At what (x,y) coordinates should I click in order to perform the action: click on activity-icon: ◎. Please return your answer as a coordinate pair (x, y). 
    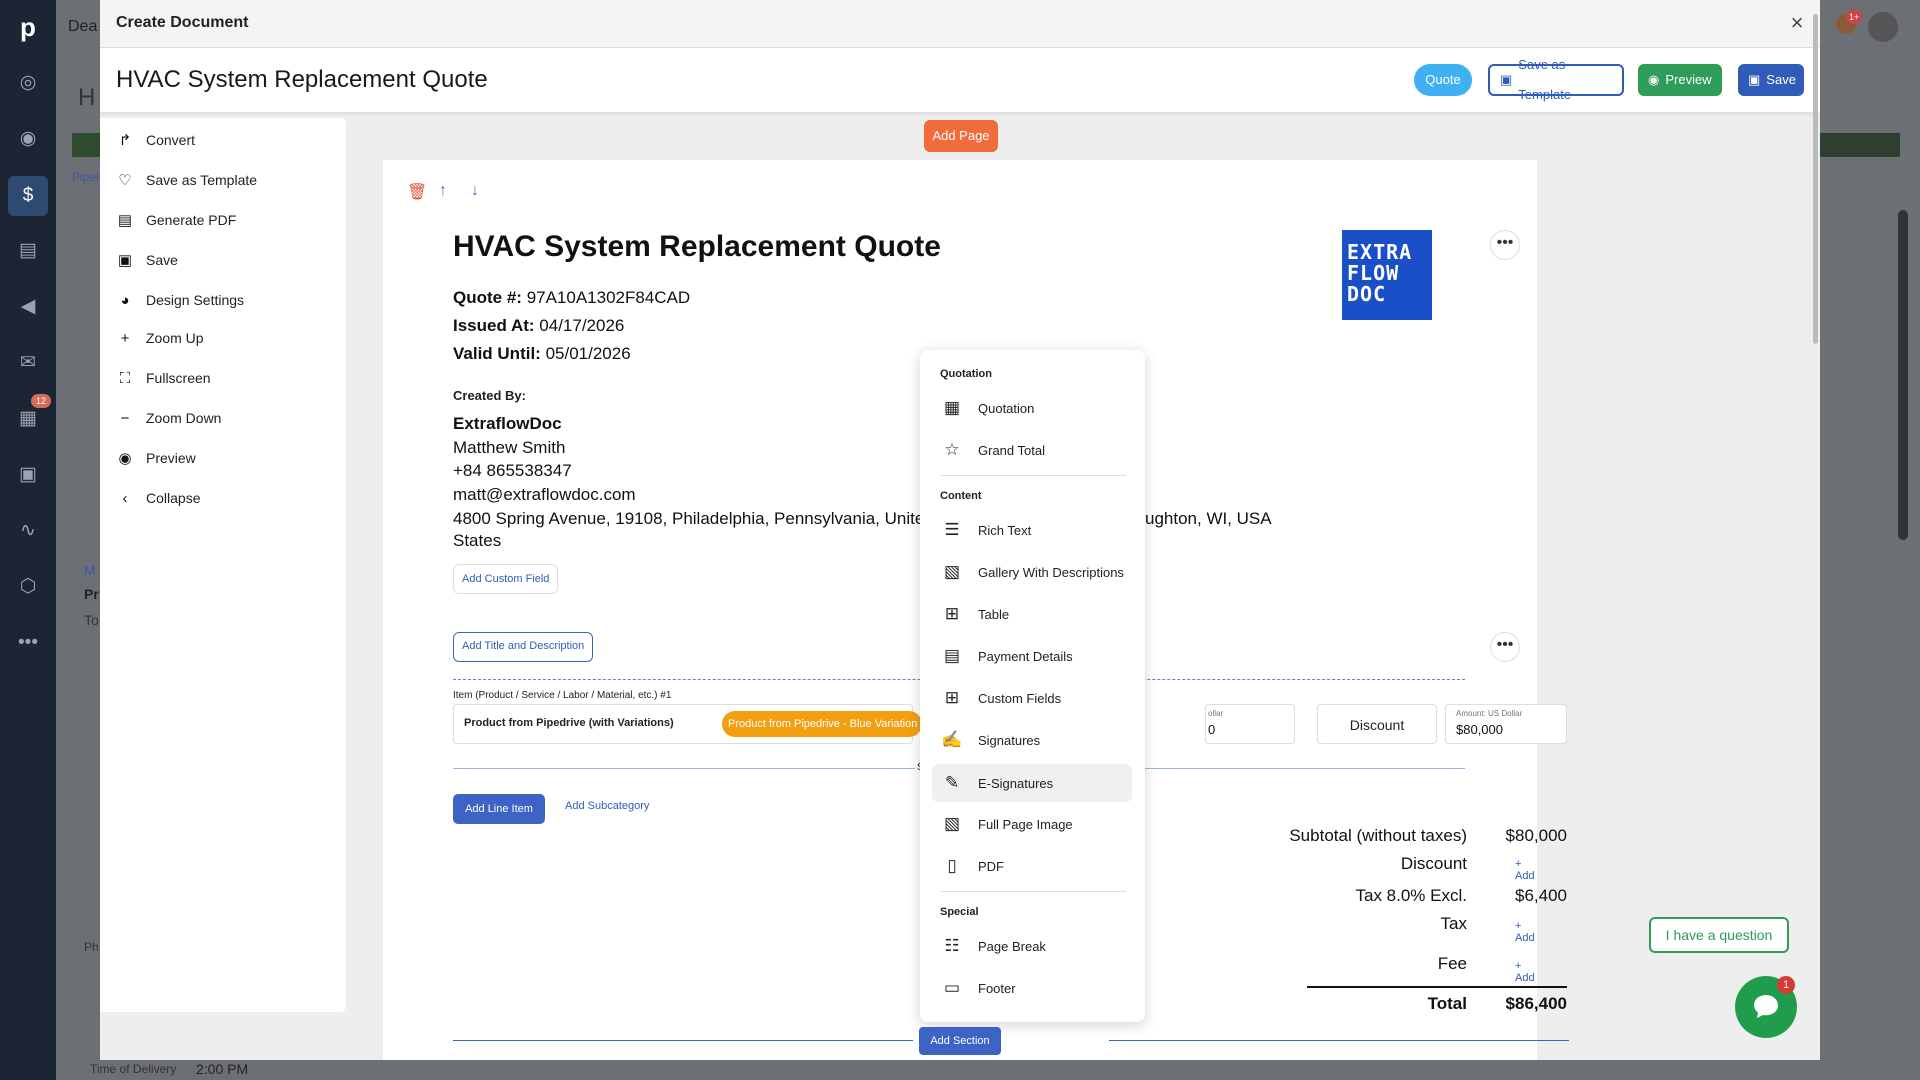
    Looking at the image, I should click on (28, 83).